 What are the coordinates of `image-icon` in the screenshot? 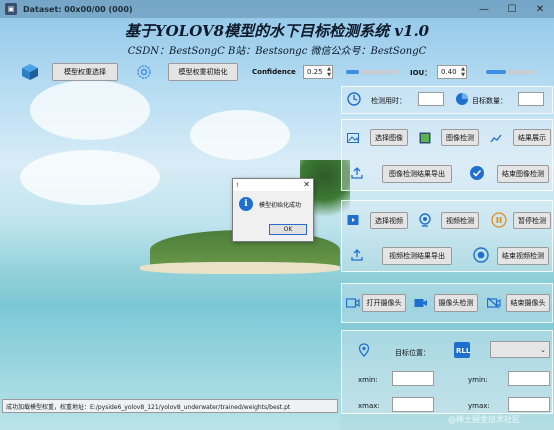 It's located at (353, 138).